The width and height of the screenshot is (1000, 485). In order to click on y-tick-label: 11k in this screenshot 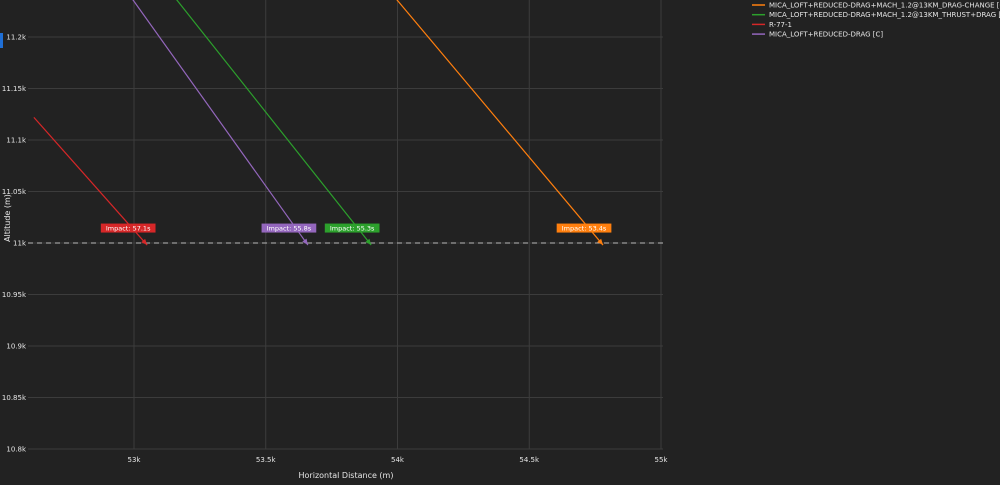, I will do `click(20, 244)`.